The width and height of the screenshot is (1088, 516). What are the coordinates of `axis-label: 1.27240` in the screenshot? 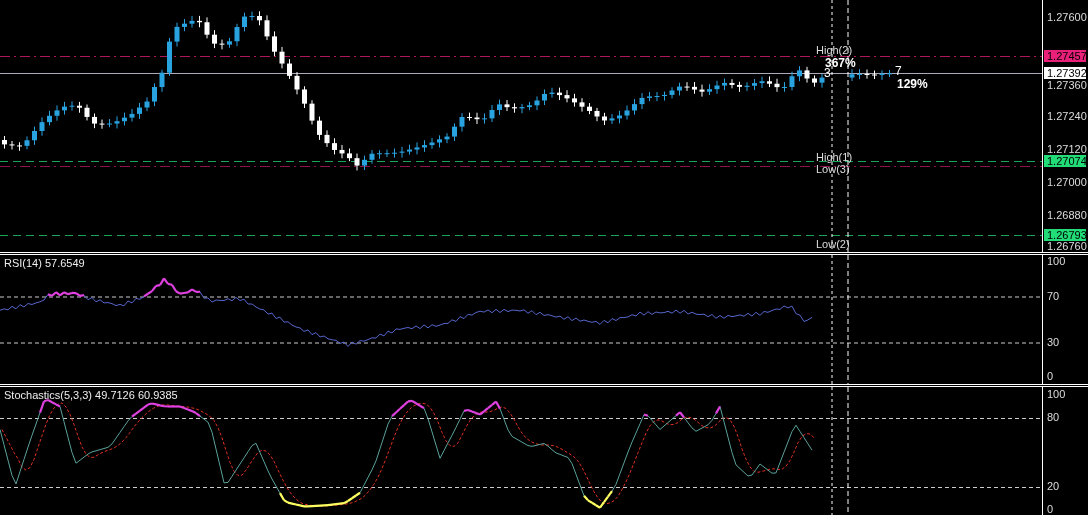 It's located at (1067, 116).